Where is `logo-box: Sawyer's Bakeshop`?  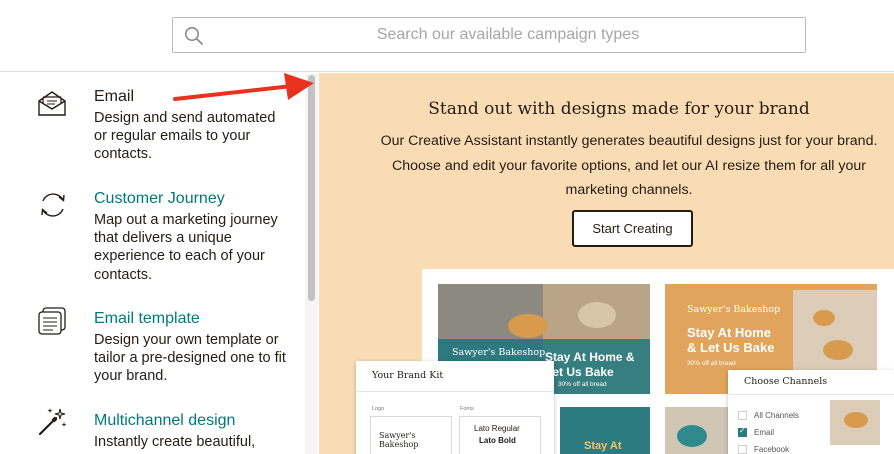
logo-box: Sawyer's Bakeshop is located at coordinates (411, 435).